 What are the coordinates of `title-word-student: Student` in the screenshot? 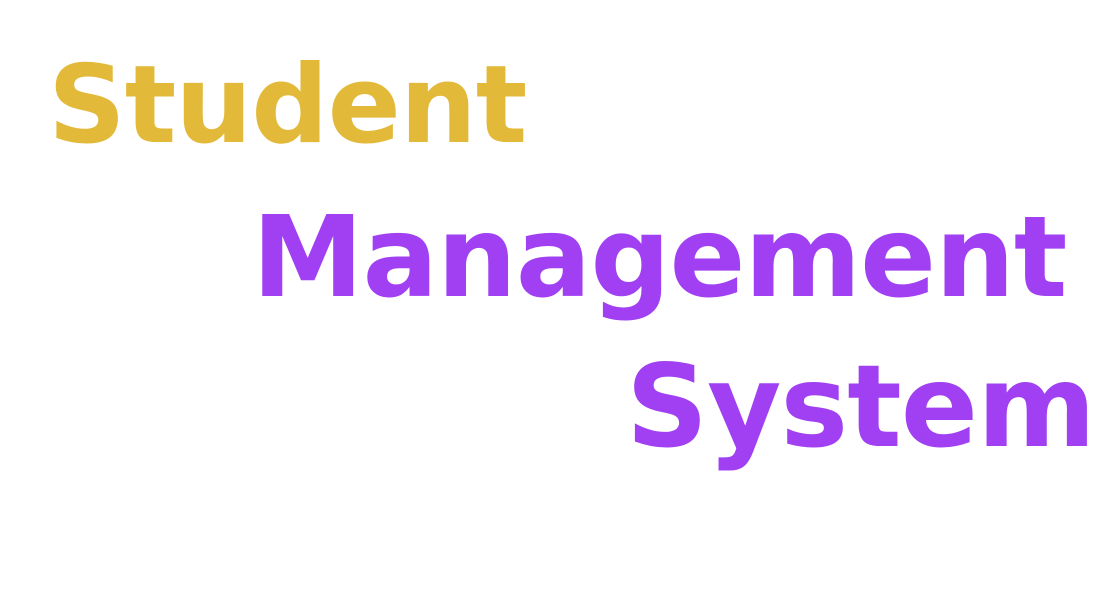 It's located at (287, 105).